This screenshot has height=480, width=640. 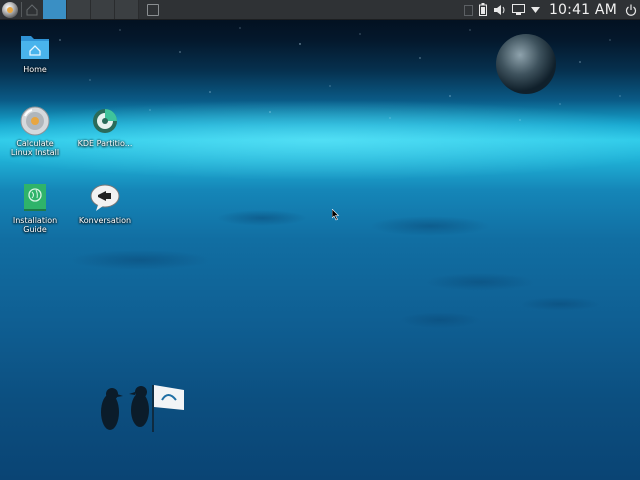 What do you see at coordinates (32, 10) in the screenshot?
I see `home-folder-icon` at bounding box center [32, 10].